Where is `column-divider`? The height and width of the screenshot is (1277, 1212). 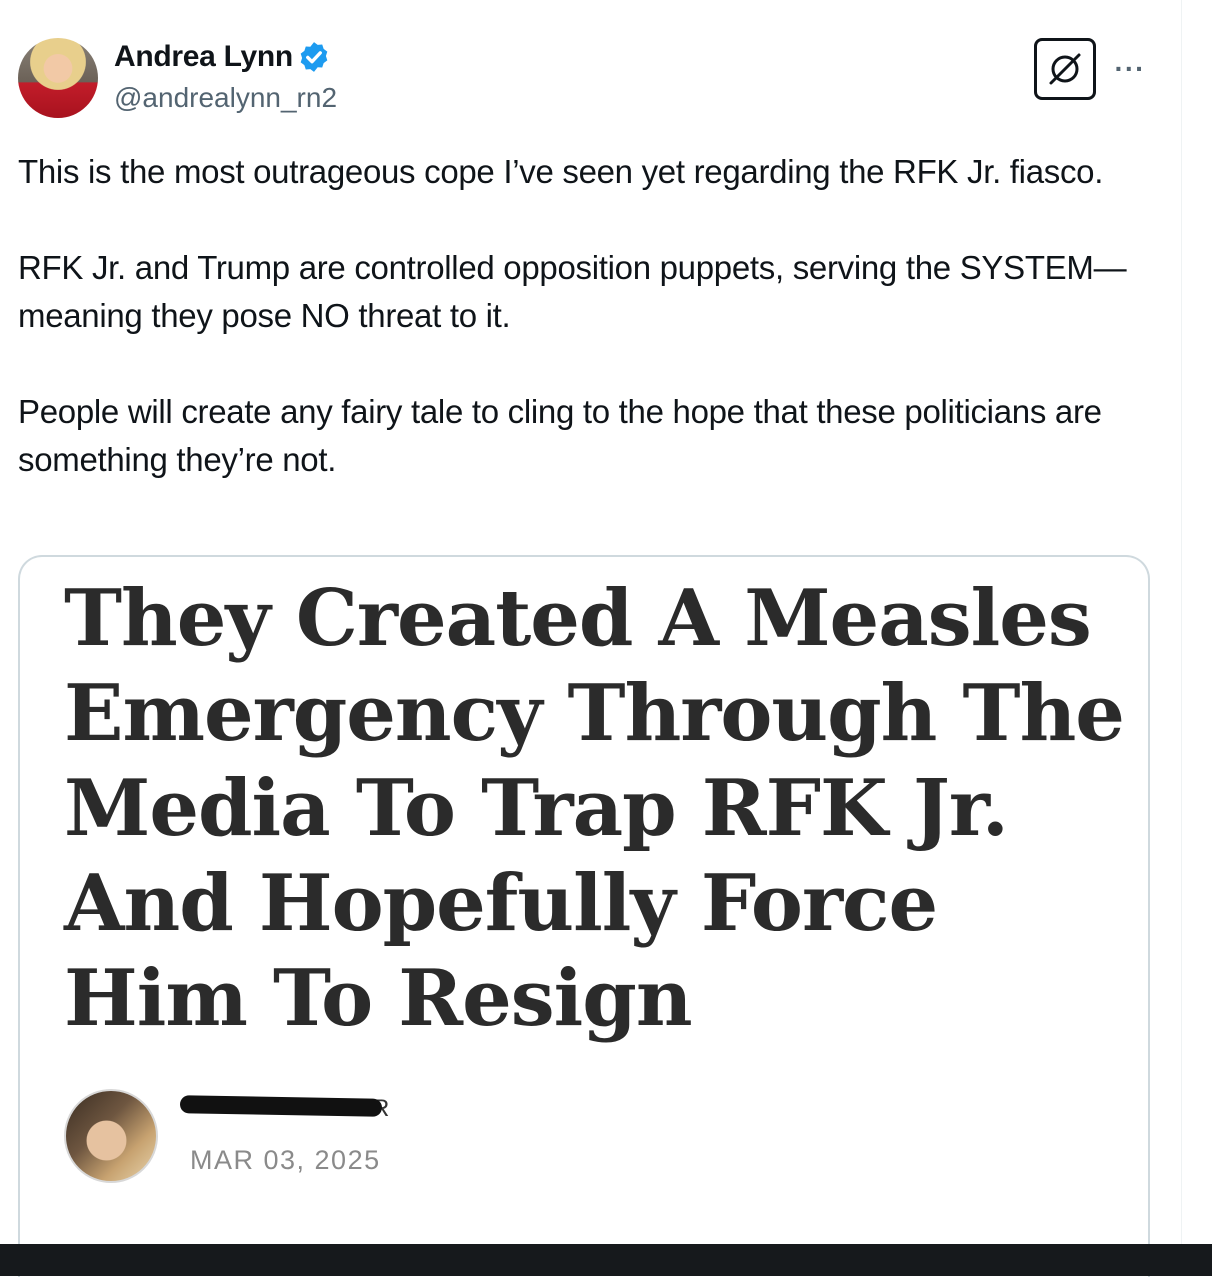
column-divider is located at coordinates (1181, 622).